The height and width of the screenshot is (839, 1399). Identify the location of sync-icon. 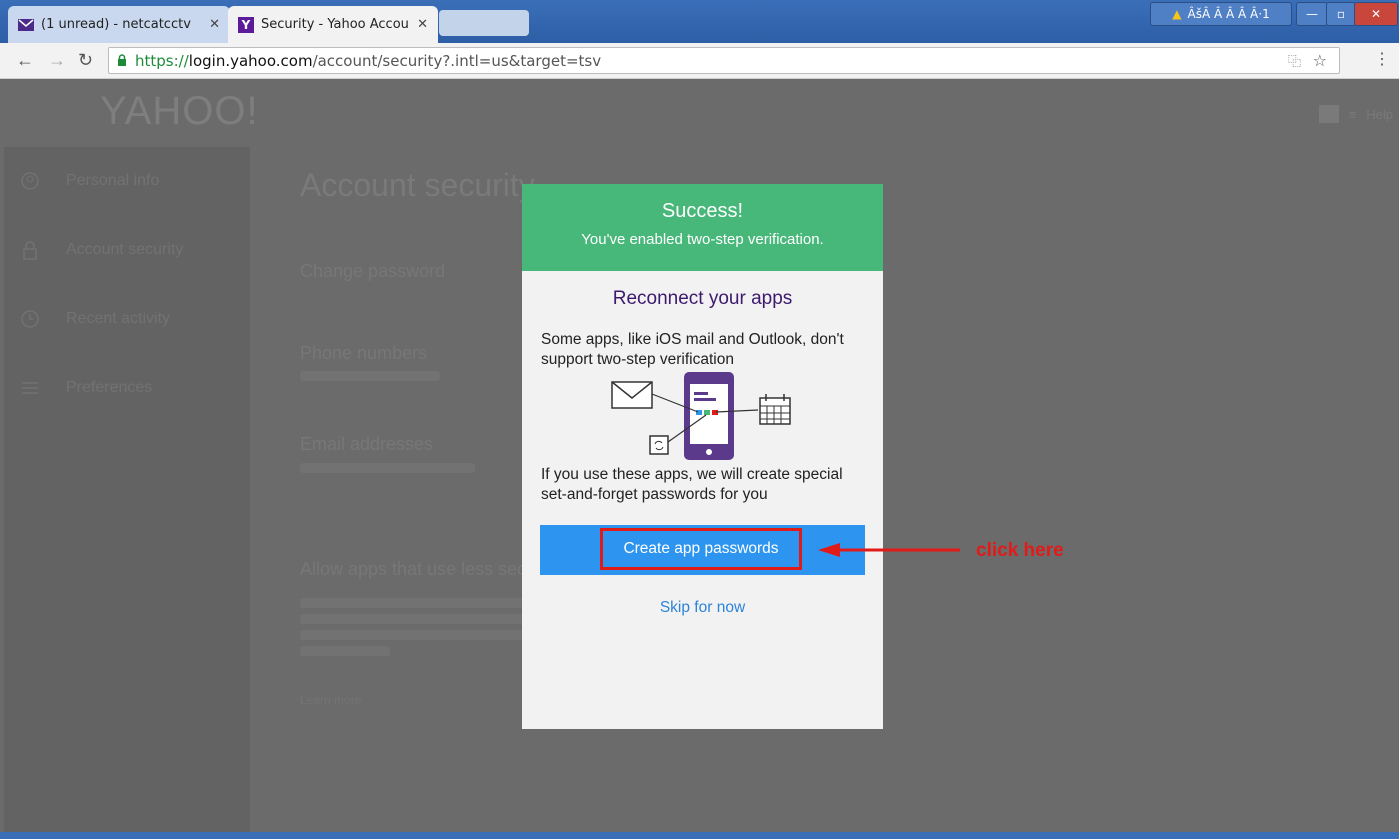
(659, 445).